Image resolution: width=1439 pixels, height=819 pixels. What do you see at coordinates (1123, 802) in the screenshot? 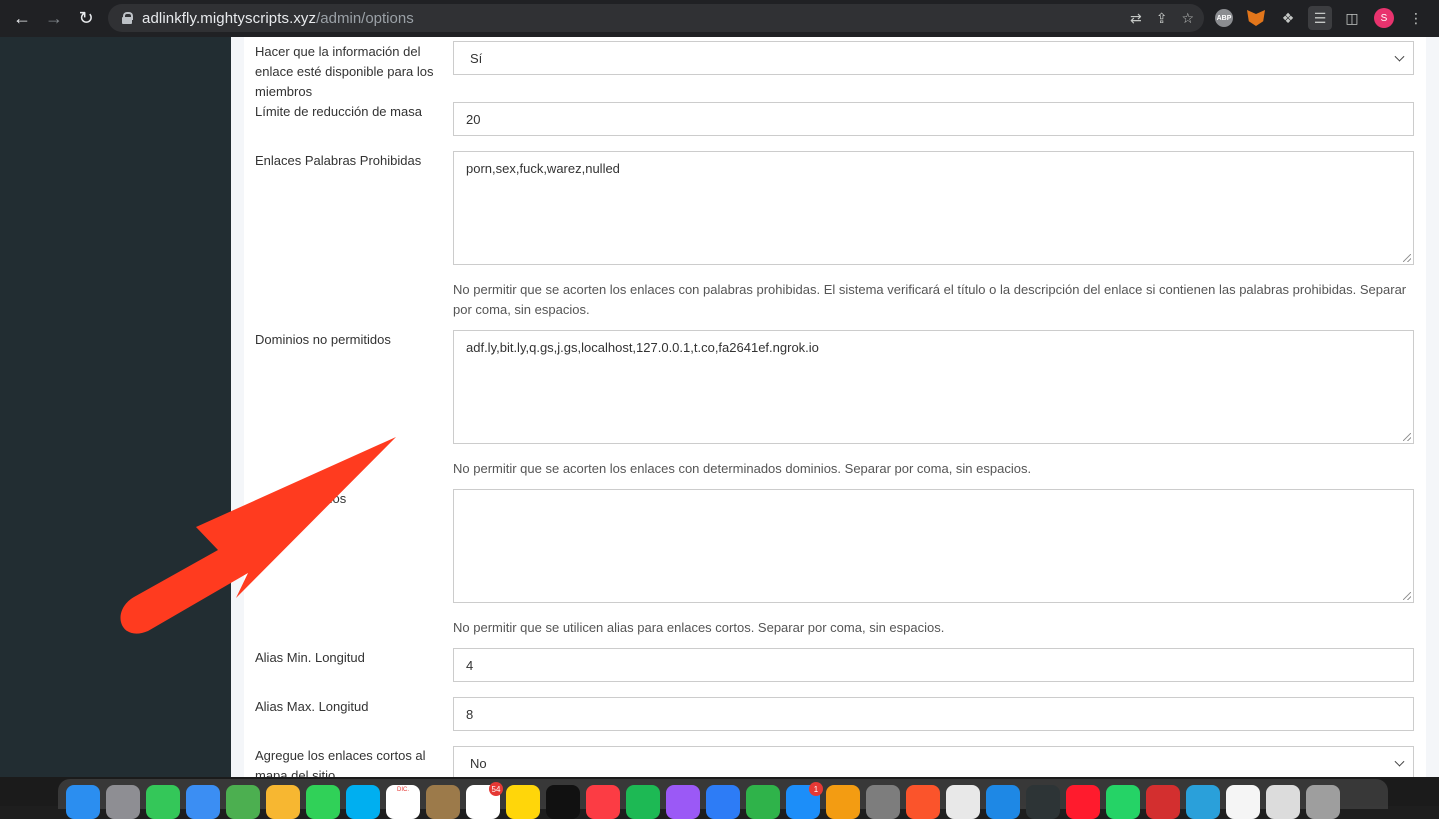
I see `whatsapp-icon` at bounding box center [1123, 802].